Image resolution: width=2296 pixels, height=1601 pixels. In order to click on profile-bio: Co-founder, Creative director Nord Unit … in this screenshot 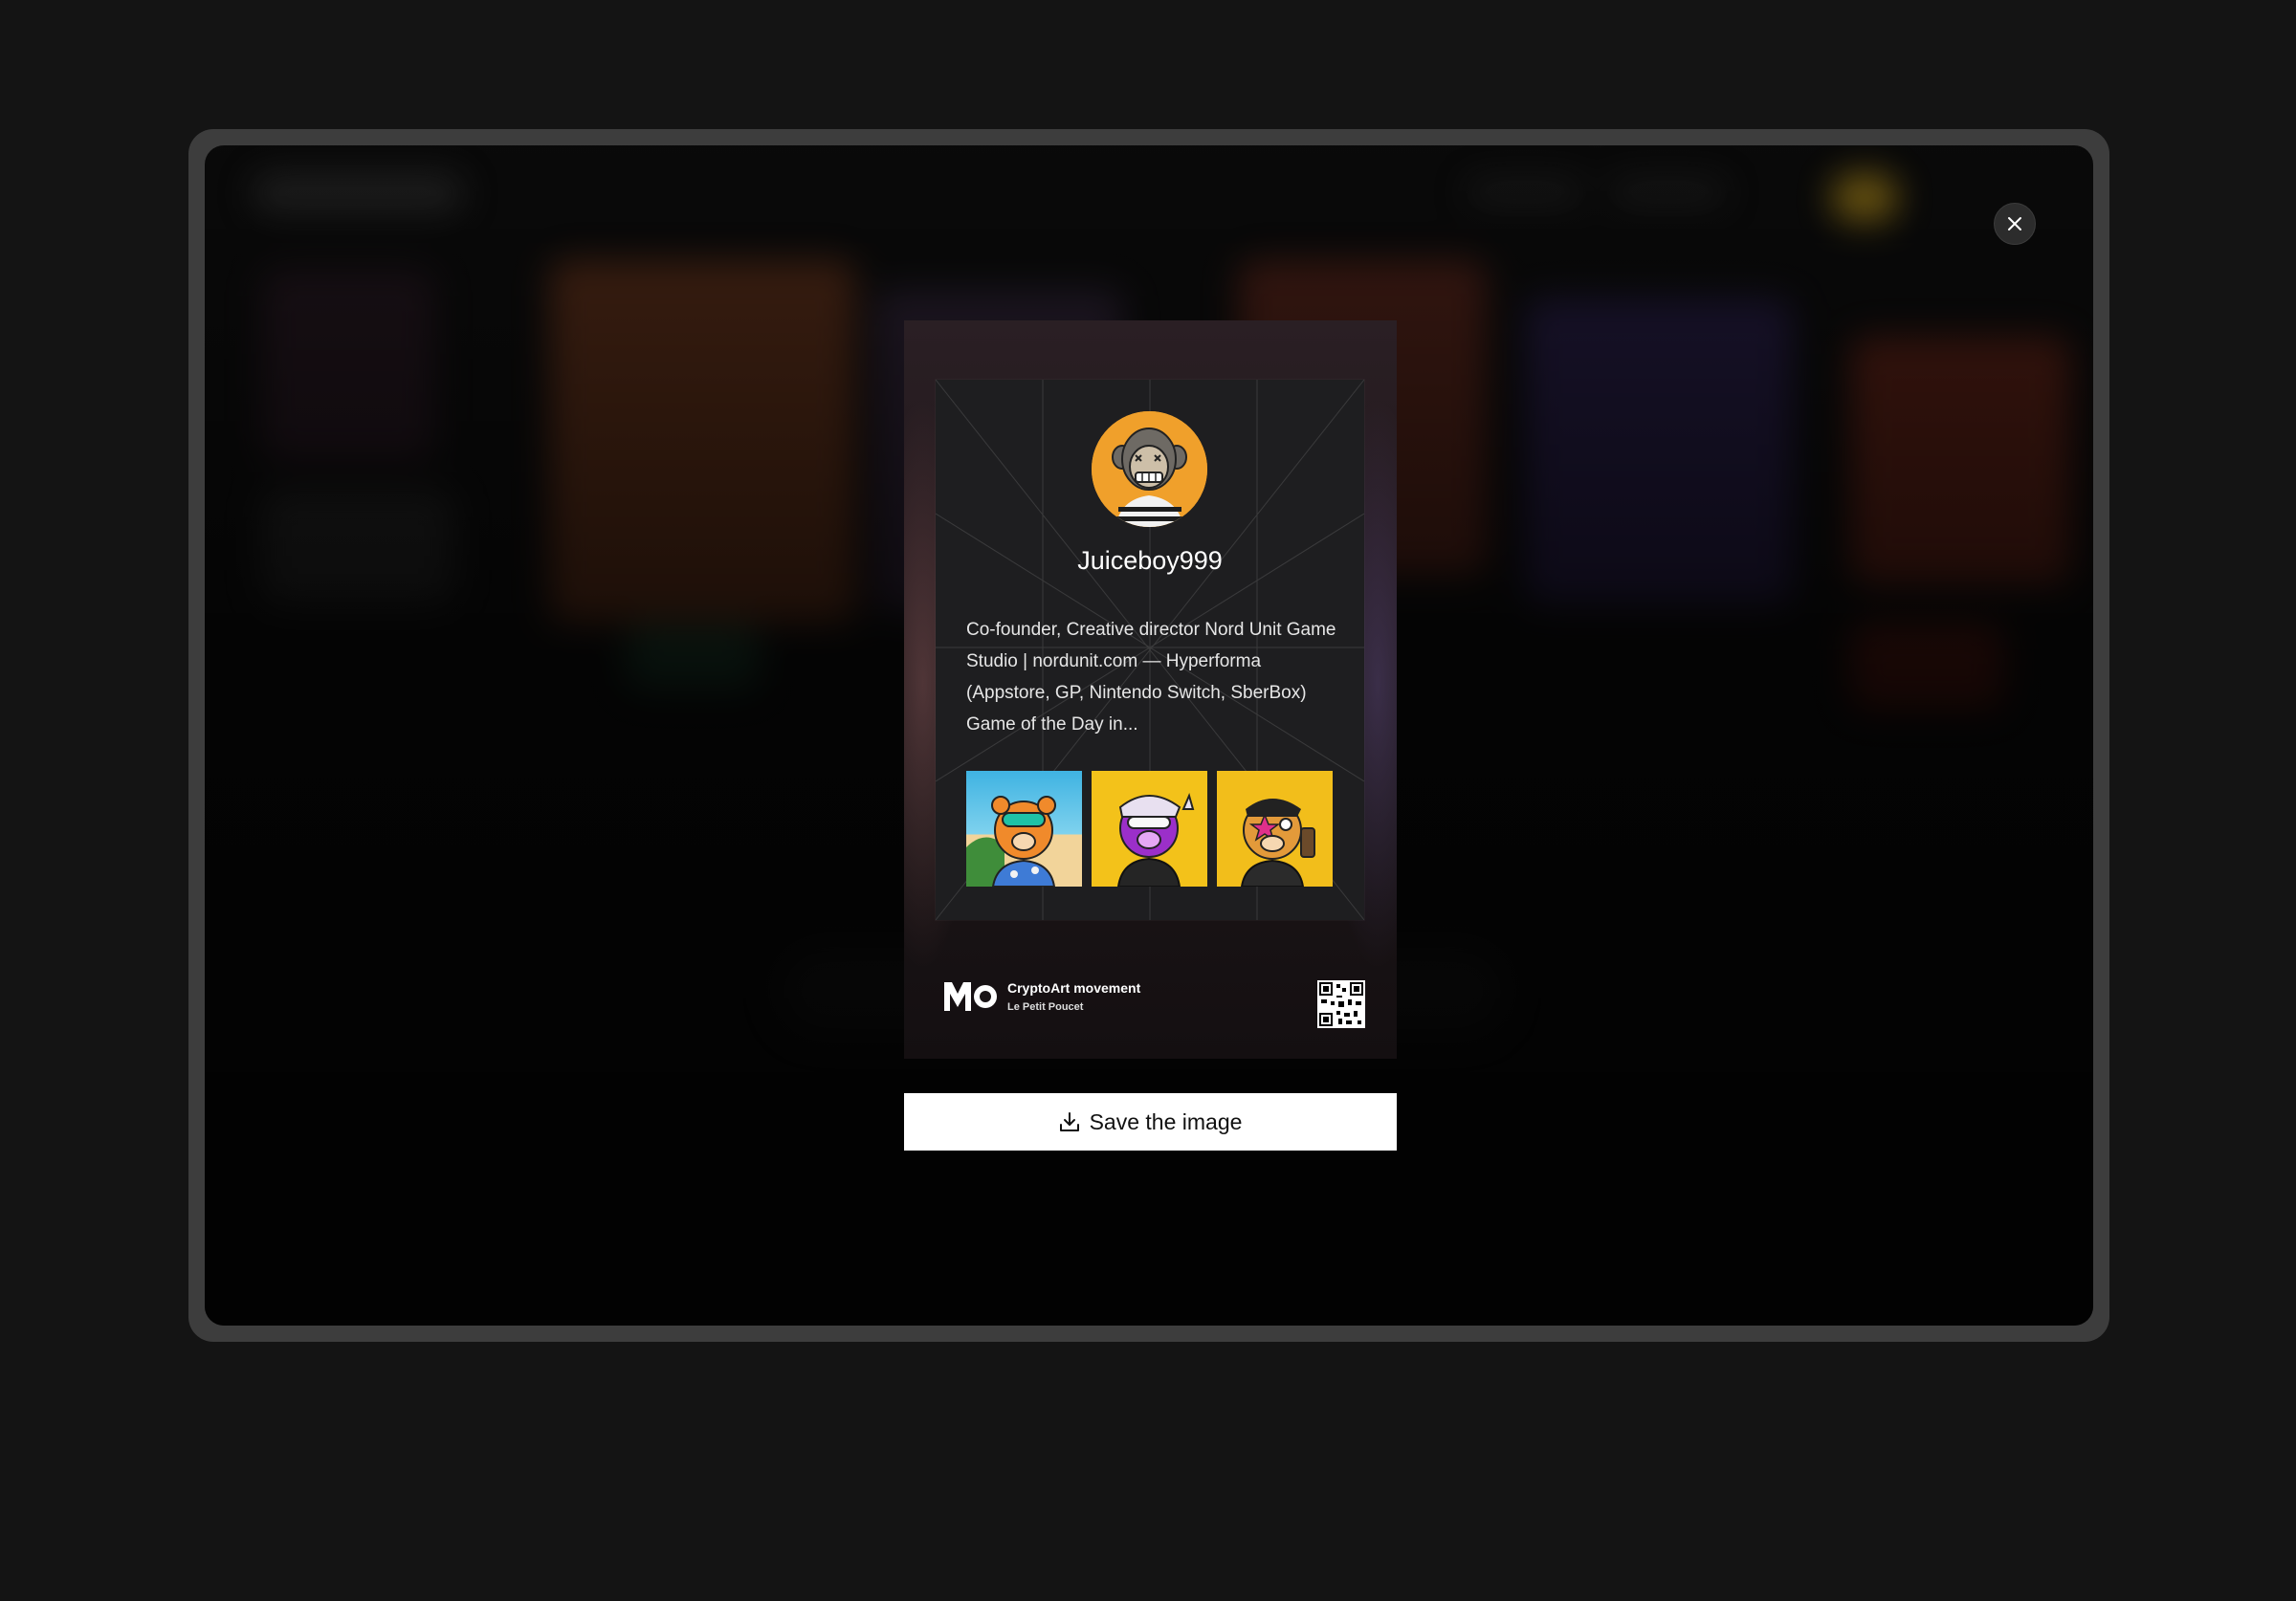, I will do `click(1151, 678)`.